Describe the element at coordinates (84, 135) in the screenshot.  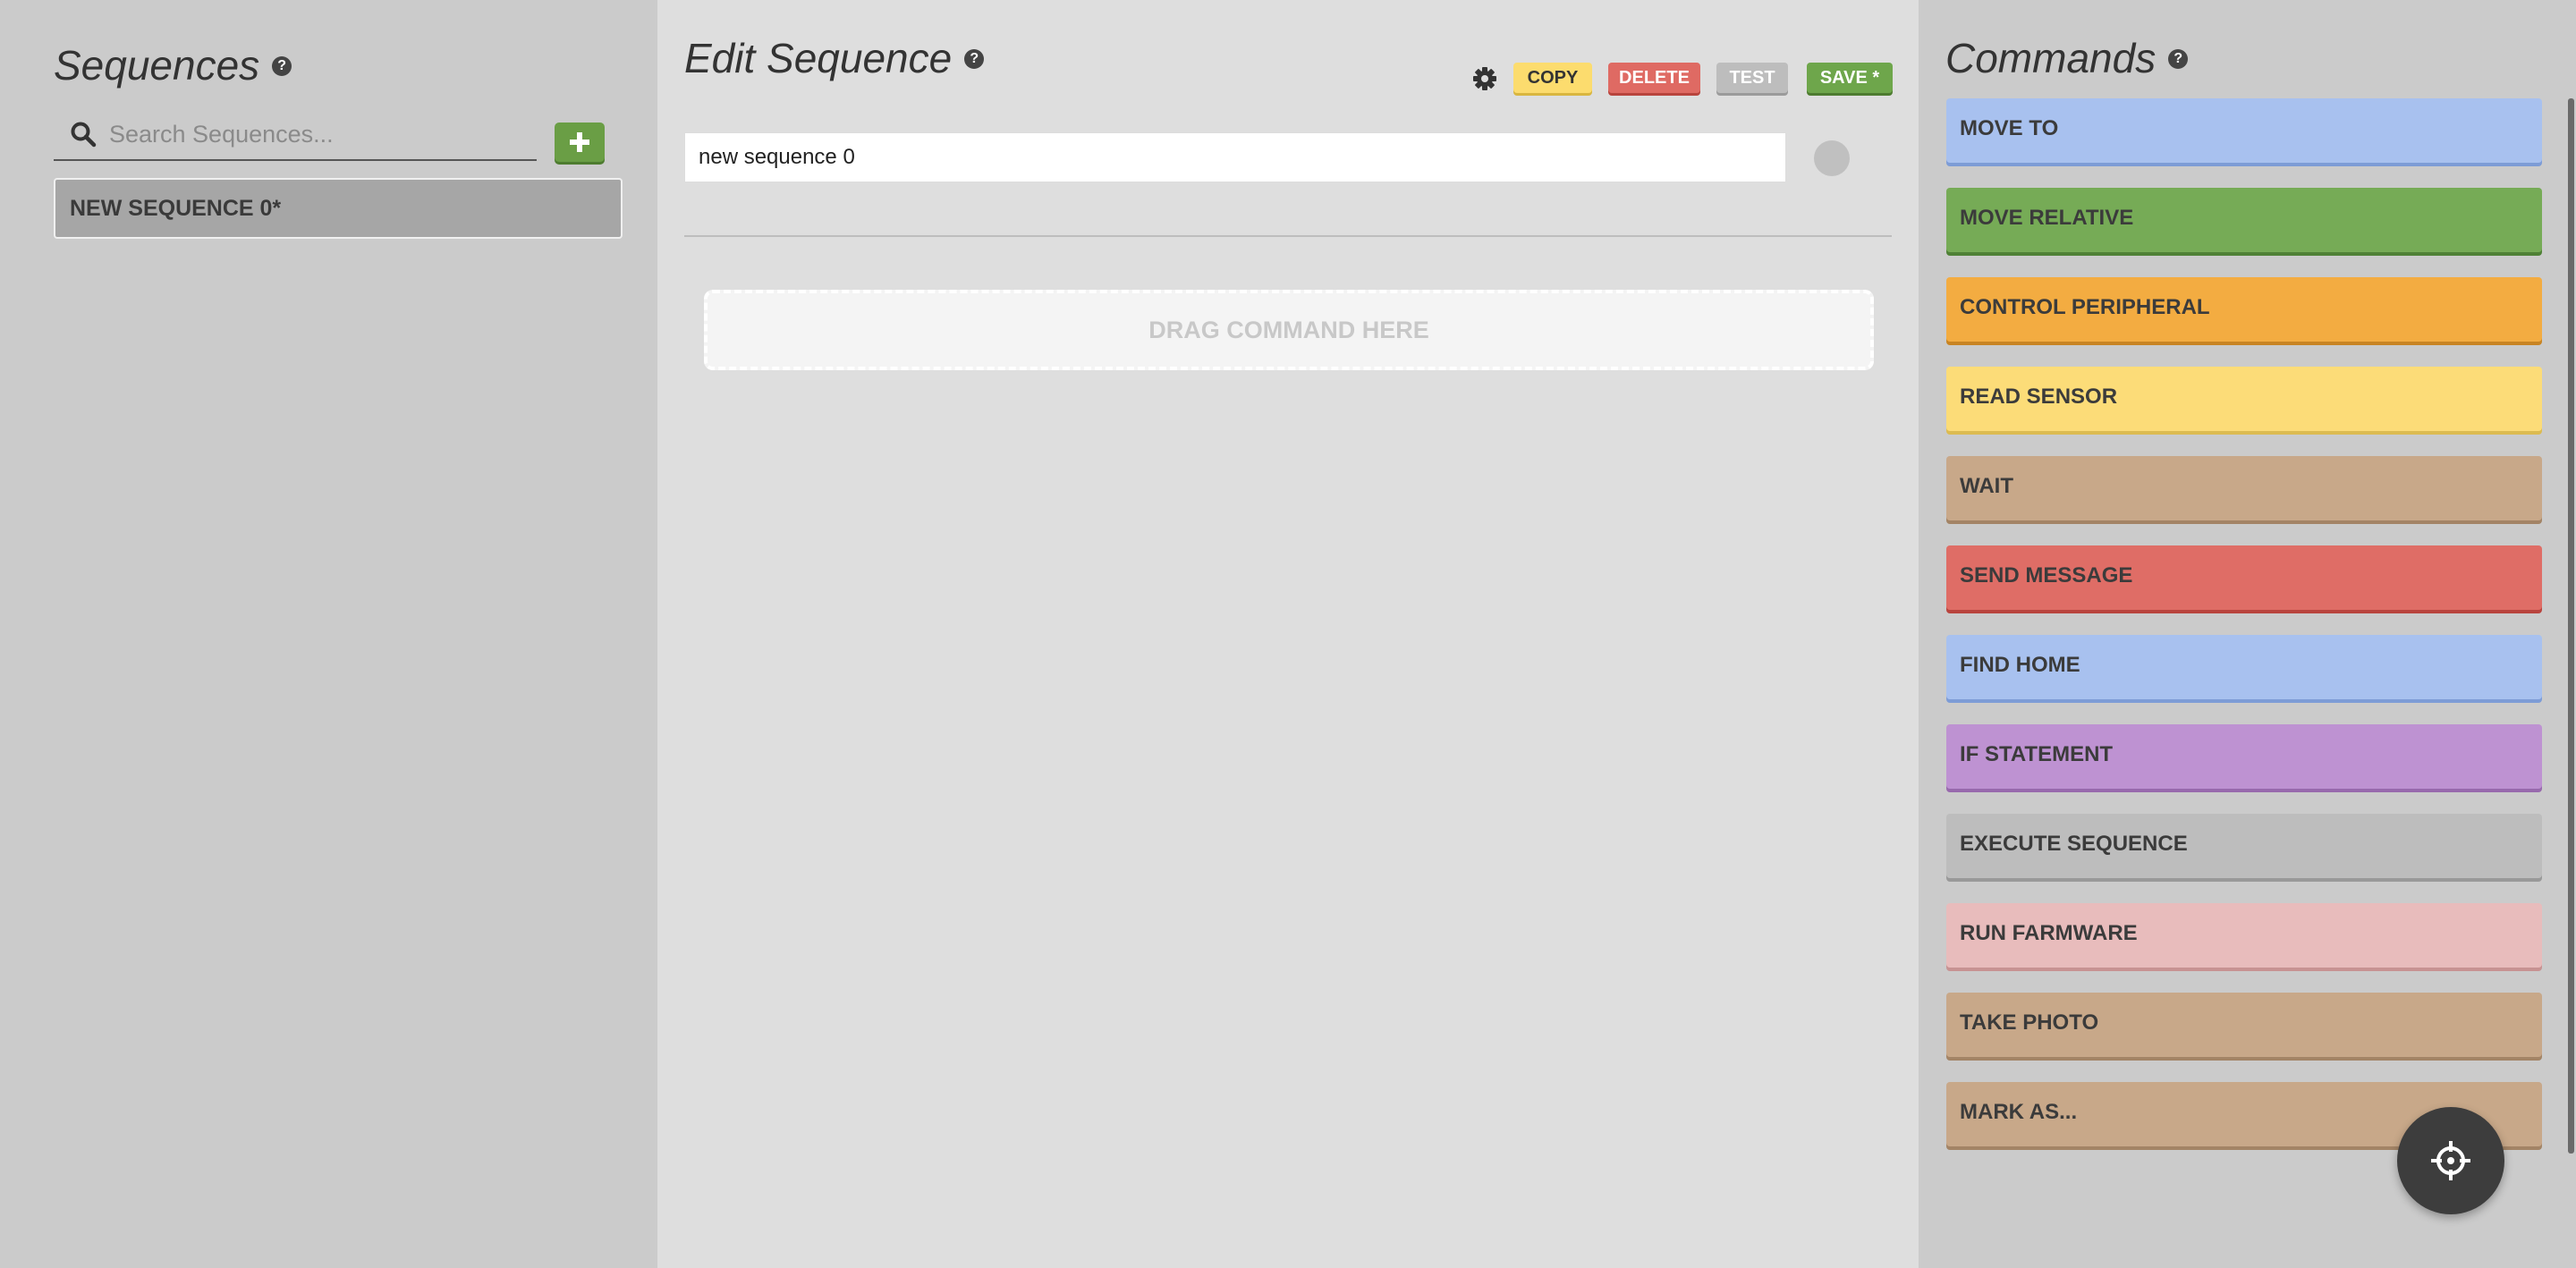
I see `search-icon` at that location.